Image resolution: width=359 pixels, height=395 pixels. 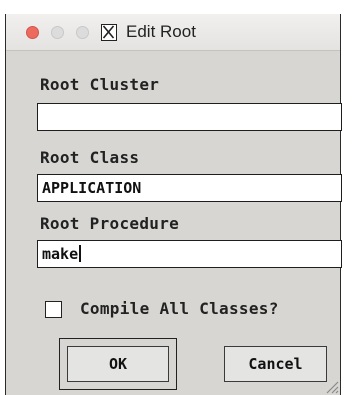 What do you see at coordinates (110, 223) in the screenshot?
I see `root-procedure-label: Root Procedure` at bounding box center [110, 223].